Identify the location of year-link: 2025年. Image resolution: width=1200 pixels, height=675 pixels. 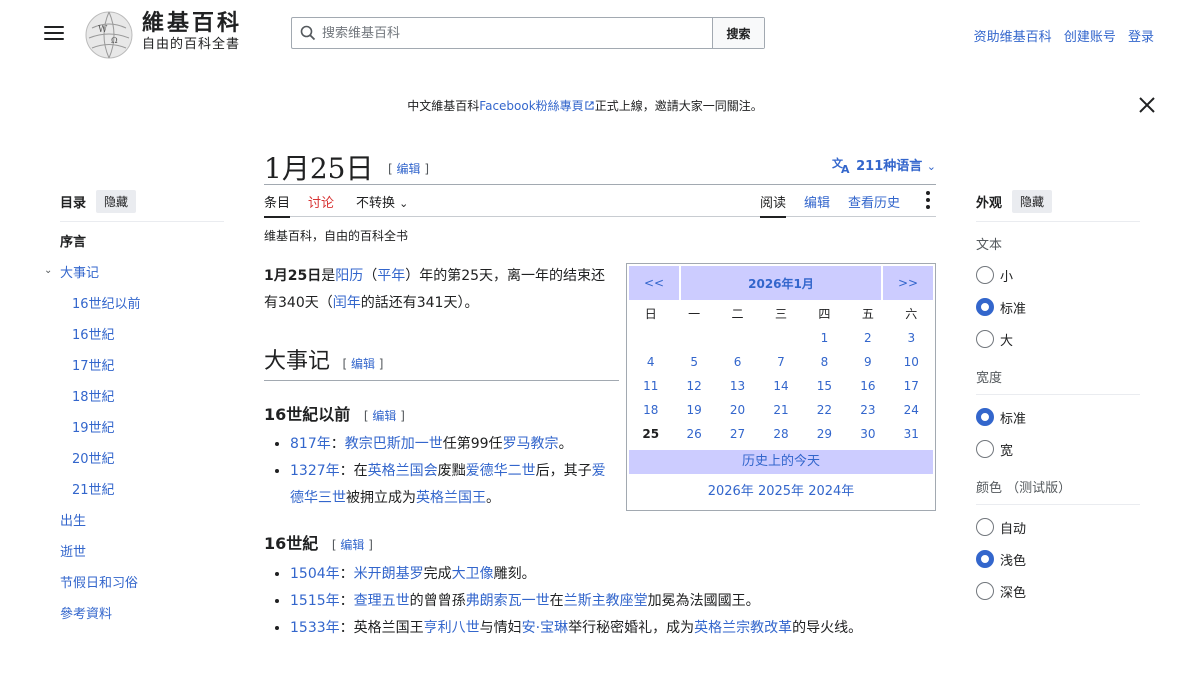
(781, 491).